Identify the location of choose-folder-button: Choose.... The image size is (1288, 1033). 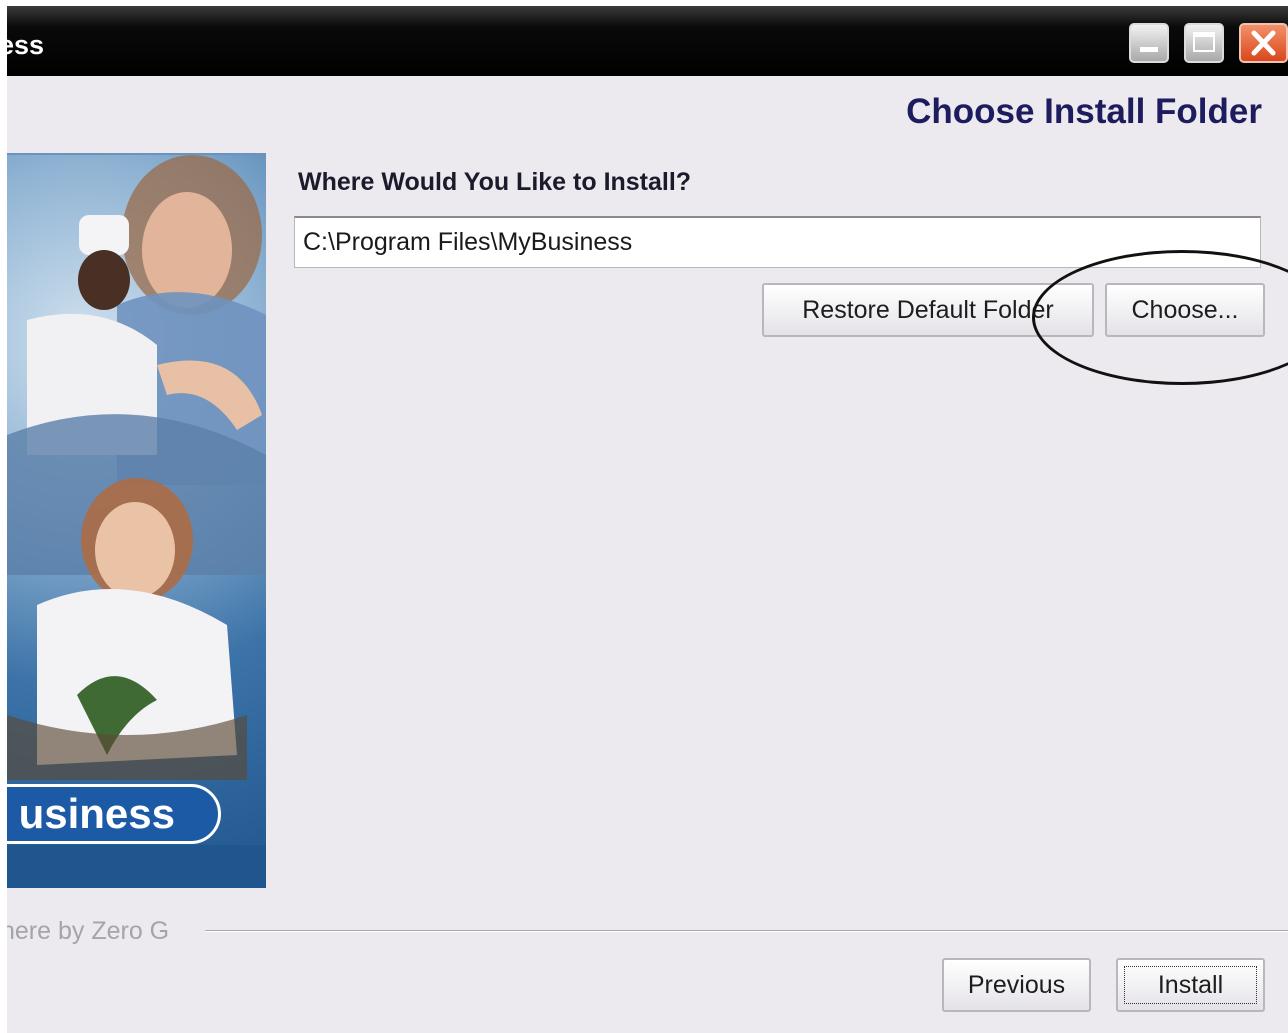
(1185, 310).